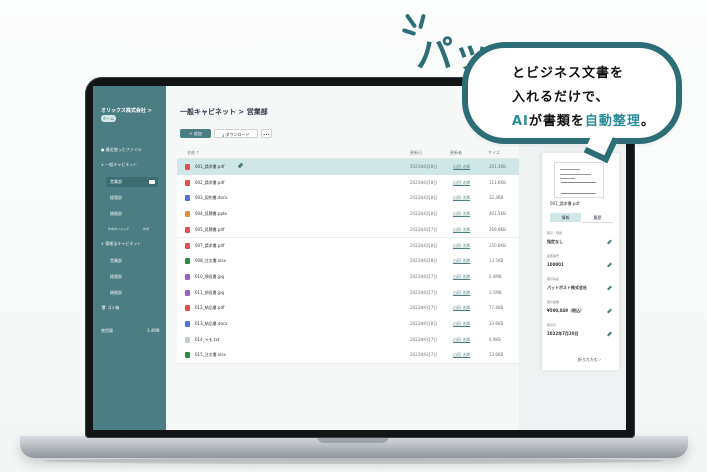 The width and height of the screenshot is (707, 472). Describe the element at coordinates (348, 340) in the screenshot. I see `file-row: 014_メモ.txt 2023年6月7日 山田 太郎 0.9KB` at that location.